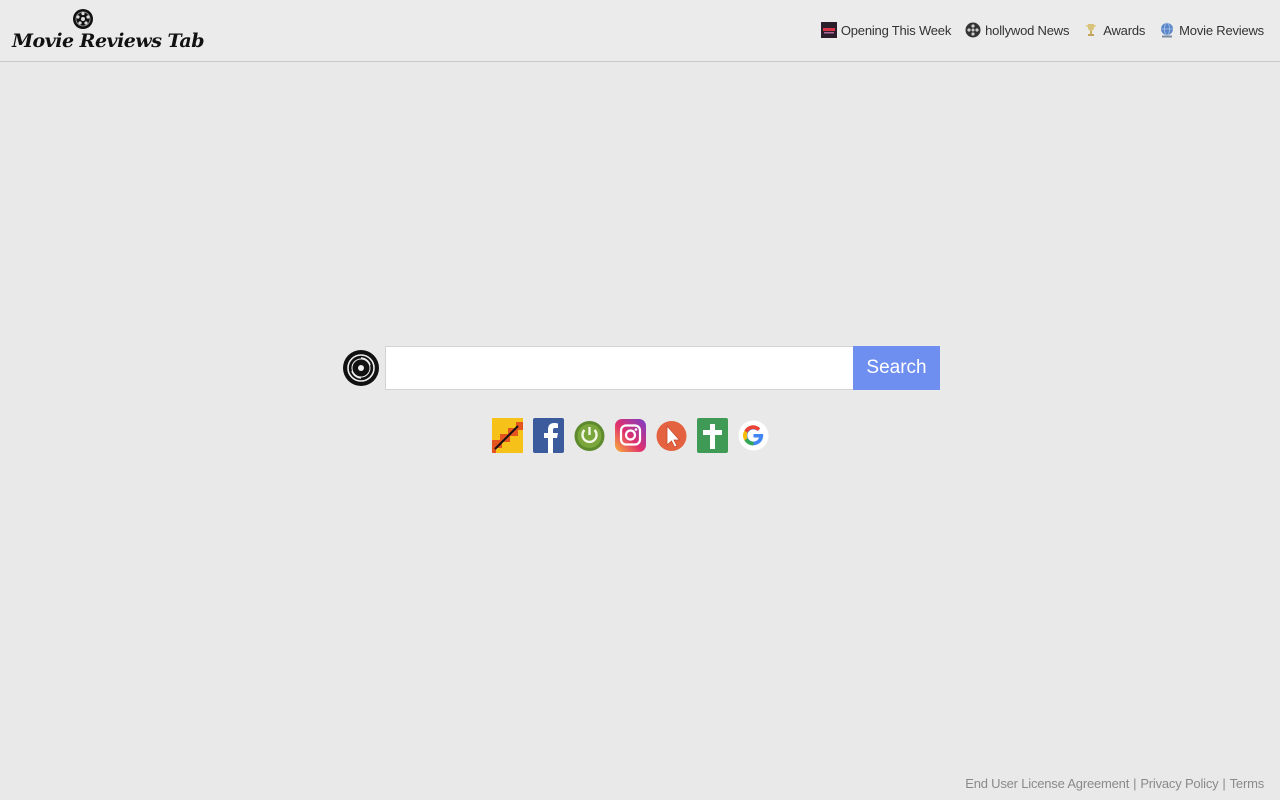  What do you see at coordinates (1027, 30) in the screenshot?
I see `nav-label: hollywod News` at bounding box center [1027, 30].